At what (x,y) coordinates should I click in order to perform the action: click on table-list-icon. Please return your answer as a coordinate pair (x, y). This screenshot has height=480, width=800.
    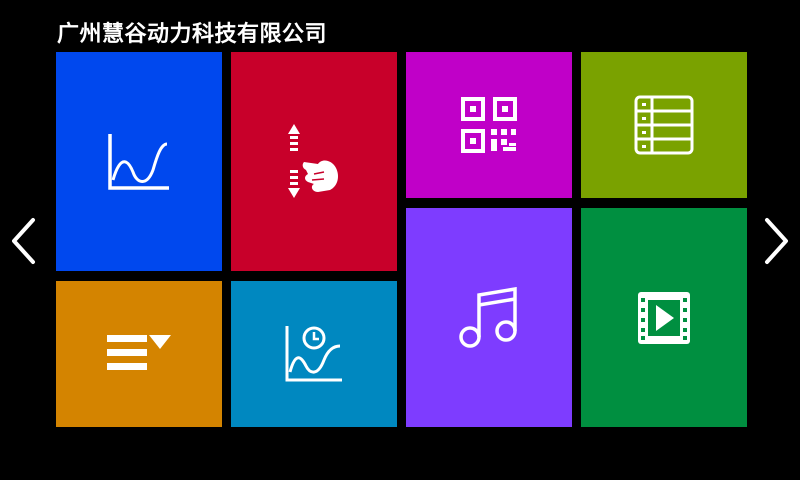
    Looking at the image, I should click on (664, 125).